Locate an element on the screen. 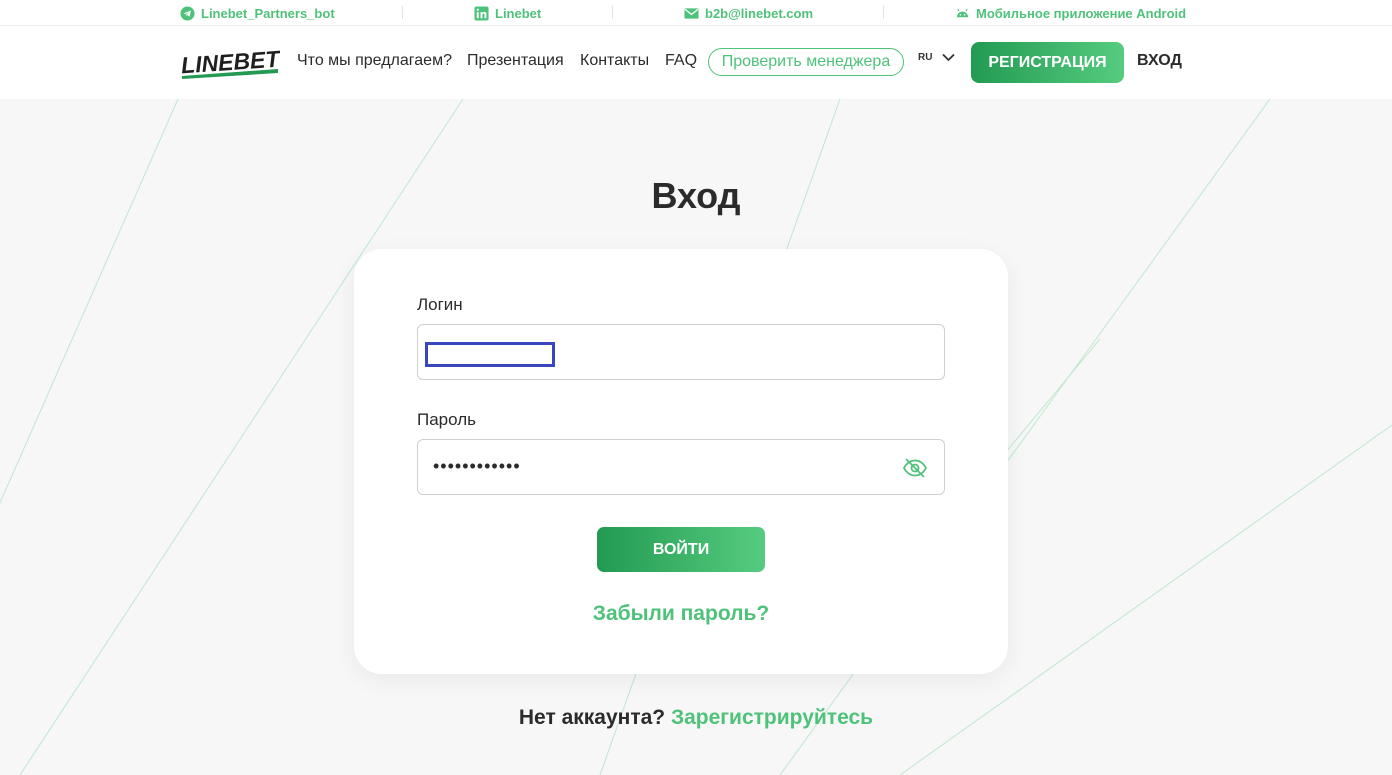  register-button: РЕГИСТРАЦИЯ is located at coordinates (1047, 62).